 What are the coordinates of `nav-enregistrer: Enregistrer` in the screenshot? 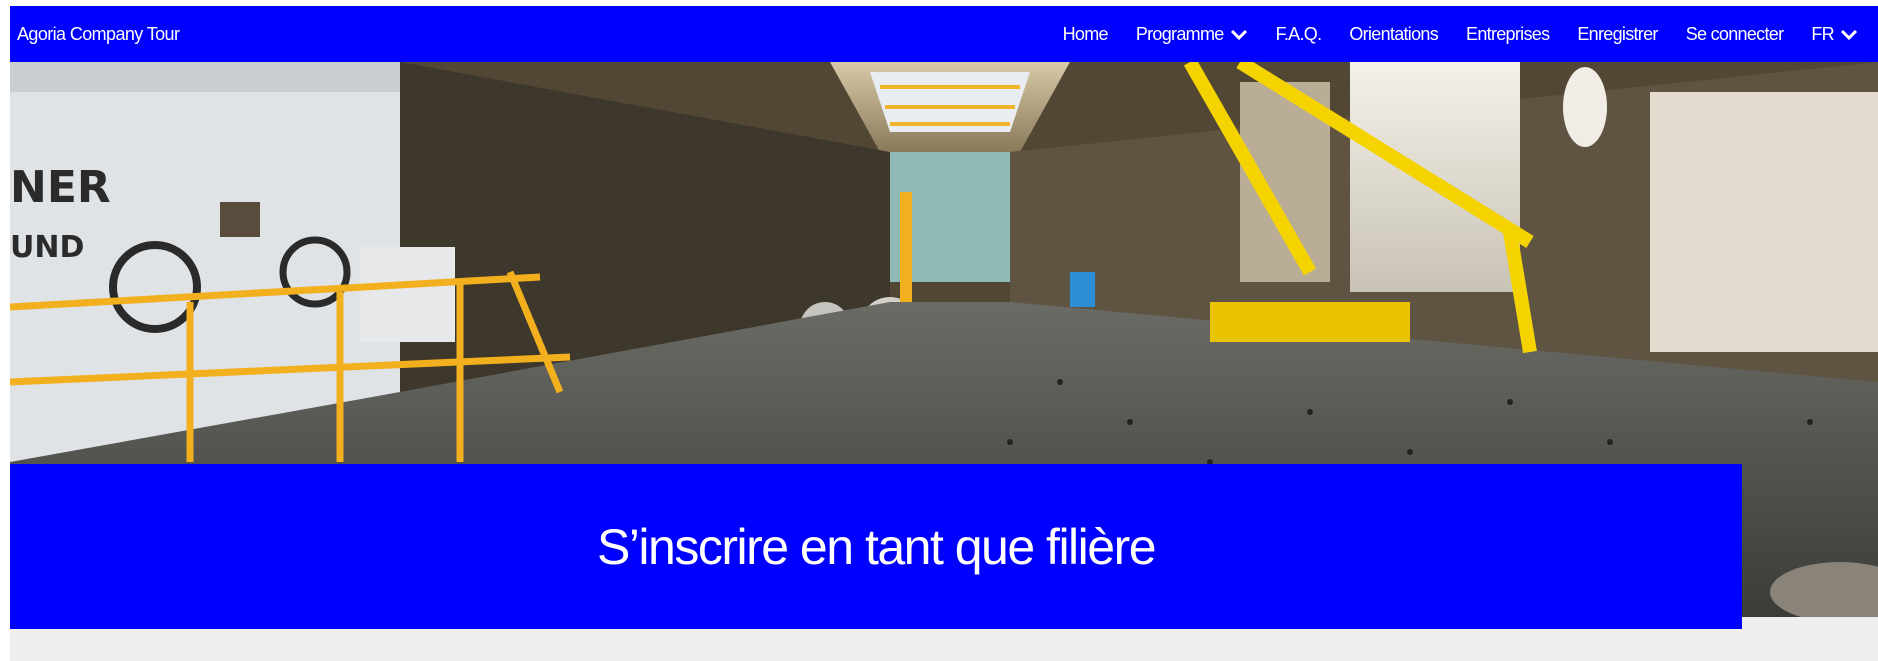 It's located at (1617, 34).